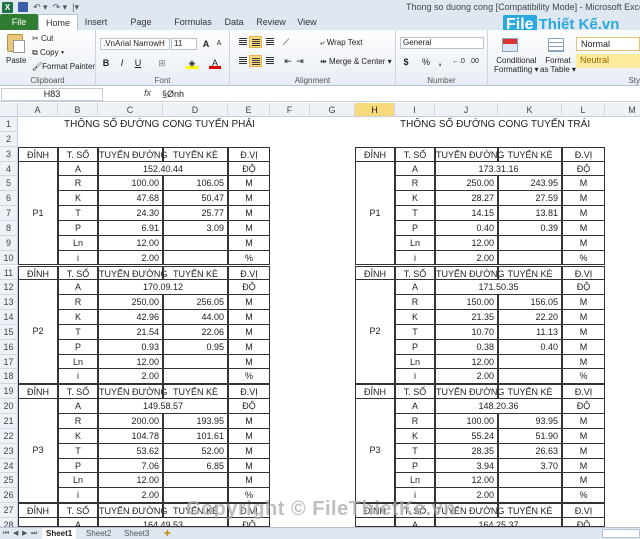  What do you see at coordinates (249, 406) in the screenshot?
I see `left-unit-cell: ĐỘ` at bounding box center [249, 406].